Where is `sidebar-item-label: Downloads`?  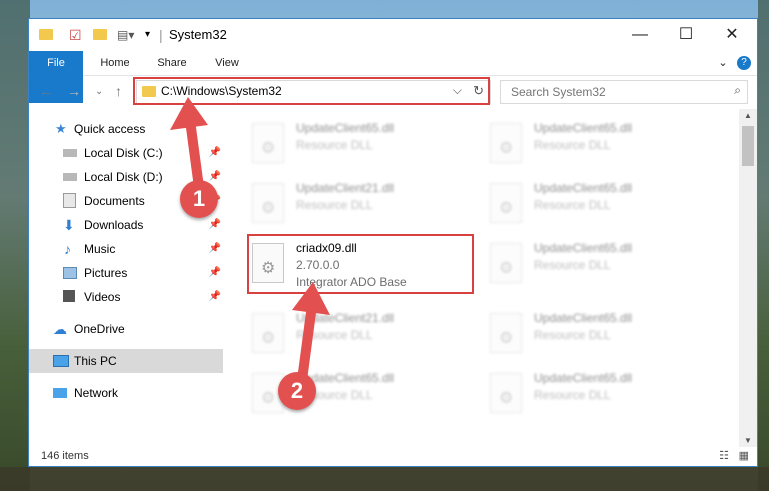 sidebar-item-label: Downloads is located at coordinates (114, 225).